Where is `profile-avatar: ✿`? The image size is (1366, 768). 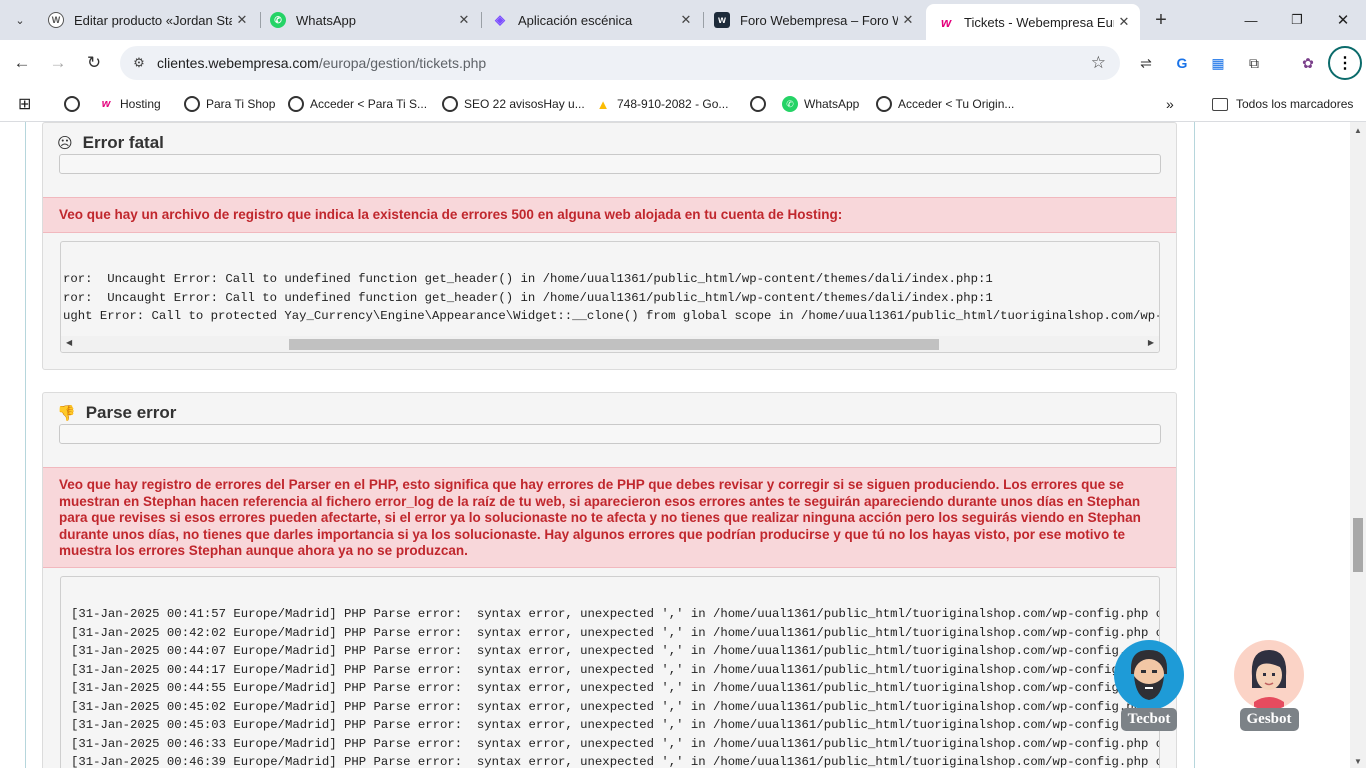 profile-avatar: ✿ is located at coordinates (1308, 63).